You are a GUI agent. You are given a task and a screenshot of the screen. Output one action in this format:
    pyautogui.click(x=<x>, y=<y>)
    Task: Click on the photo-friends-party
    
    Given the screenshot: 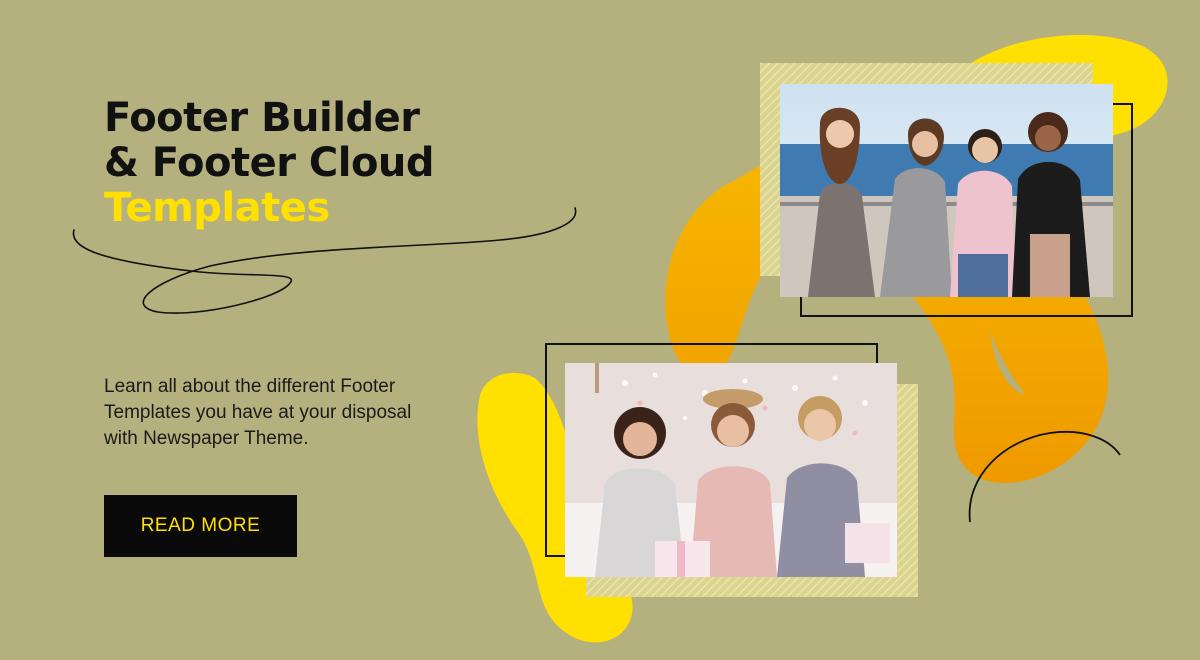 What is the action you would take?
    pyautogui.click(x=731, y=470)
    